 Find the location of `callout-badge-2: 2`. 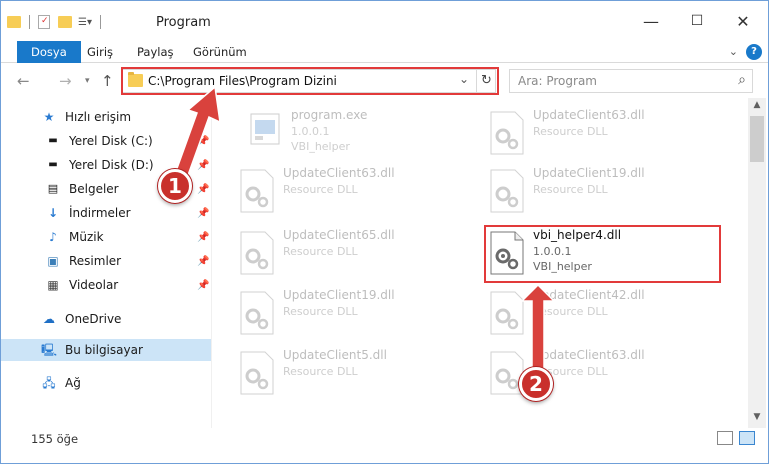

callout-badge-2: 2 is located at coordinates (536, 384).